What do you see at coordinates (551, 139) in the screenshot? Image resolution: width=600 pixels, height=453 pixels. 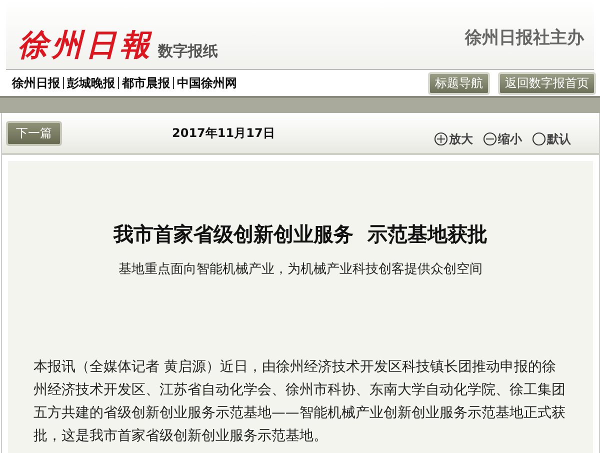 I see `font-size-button: 默认` at bounding box center [551, 139].